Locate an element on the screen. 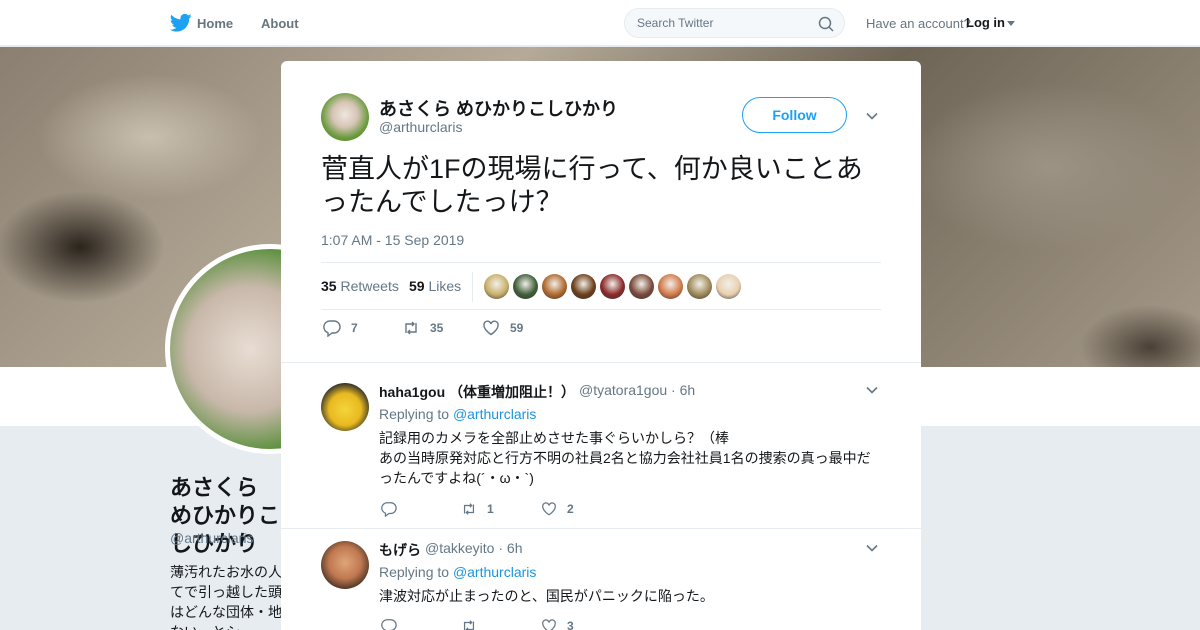 This screenshot has width=1200, height=630. close-icon is located at coordinates (1166, 24).